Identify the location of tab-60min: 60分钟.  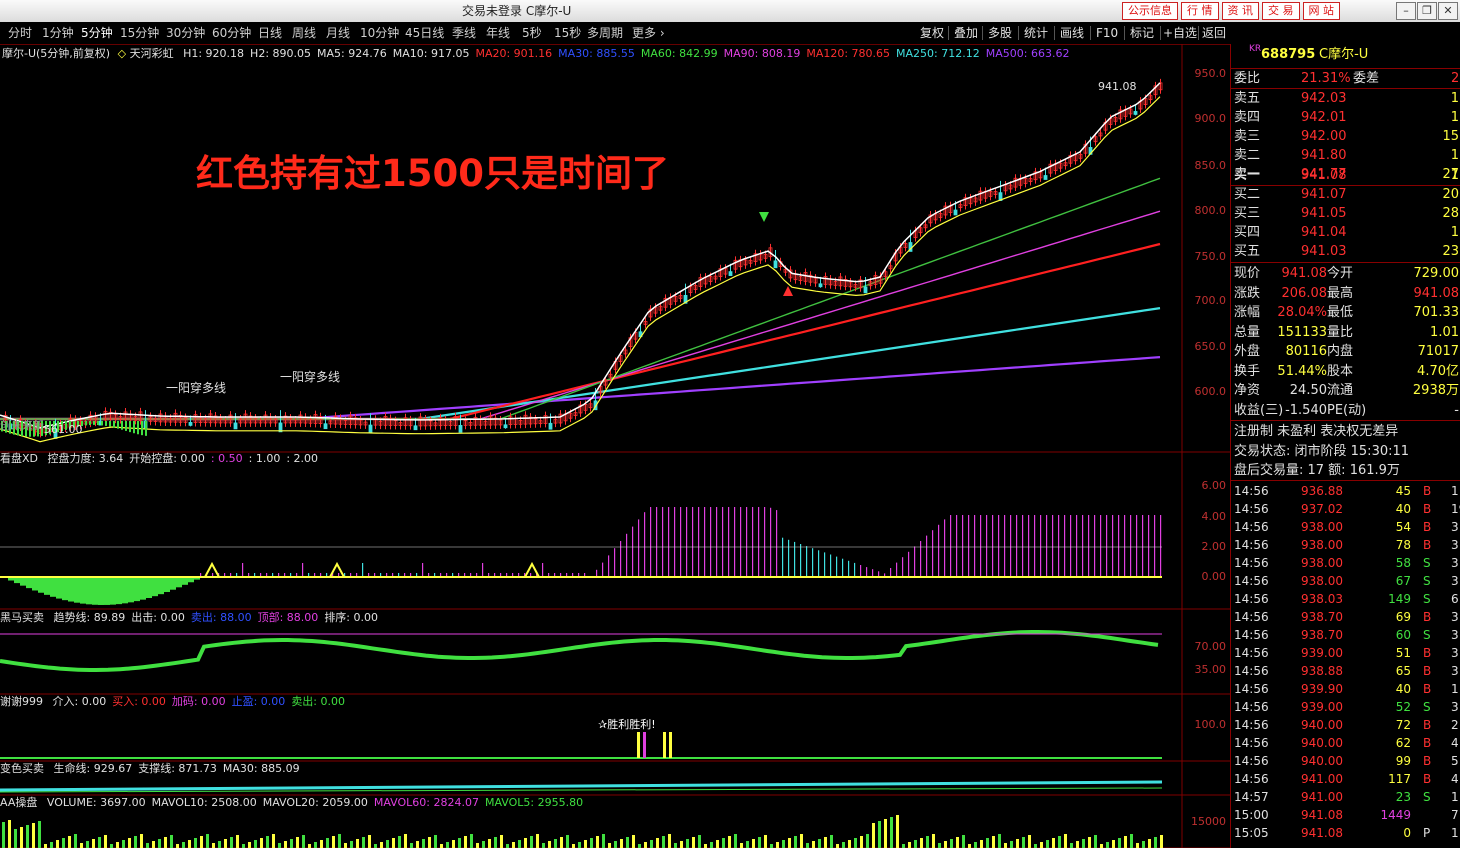
(231, 33).